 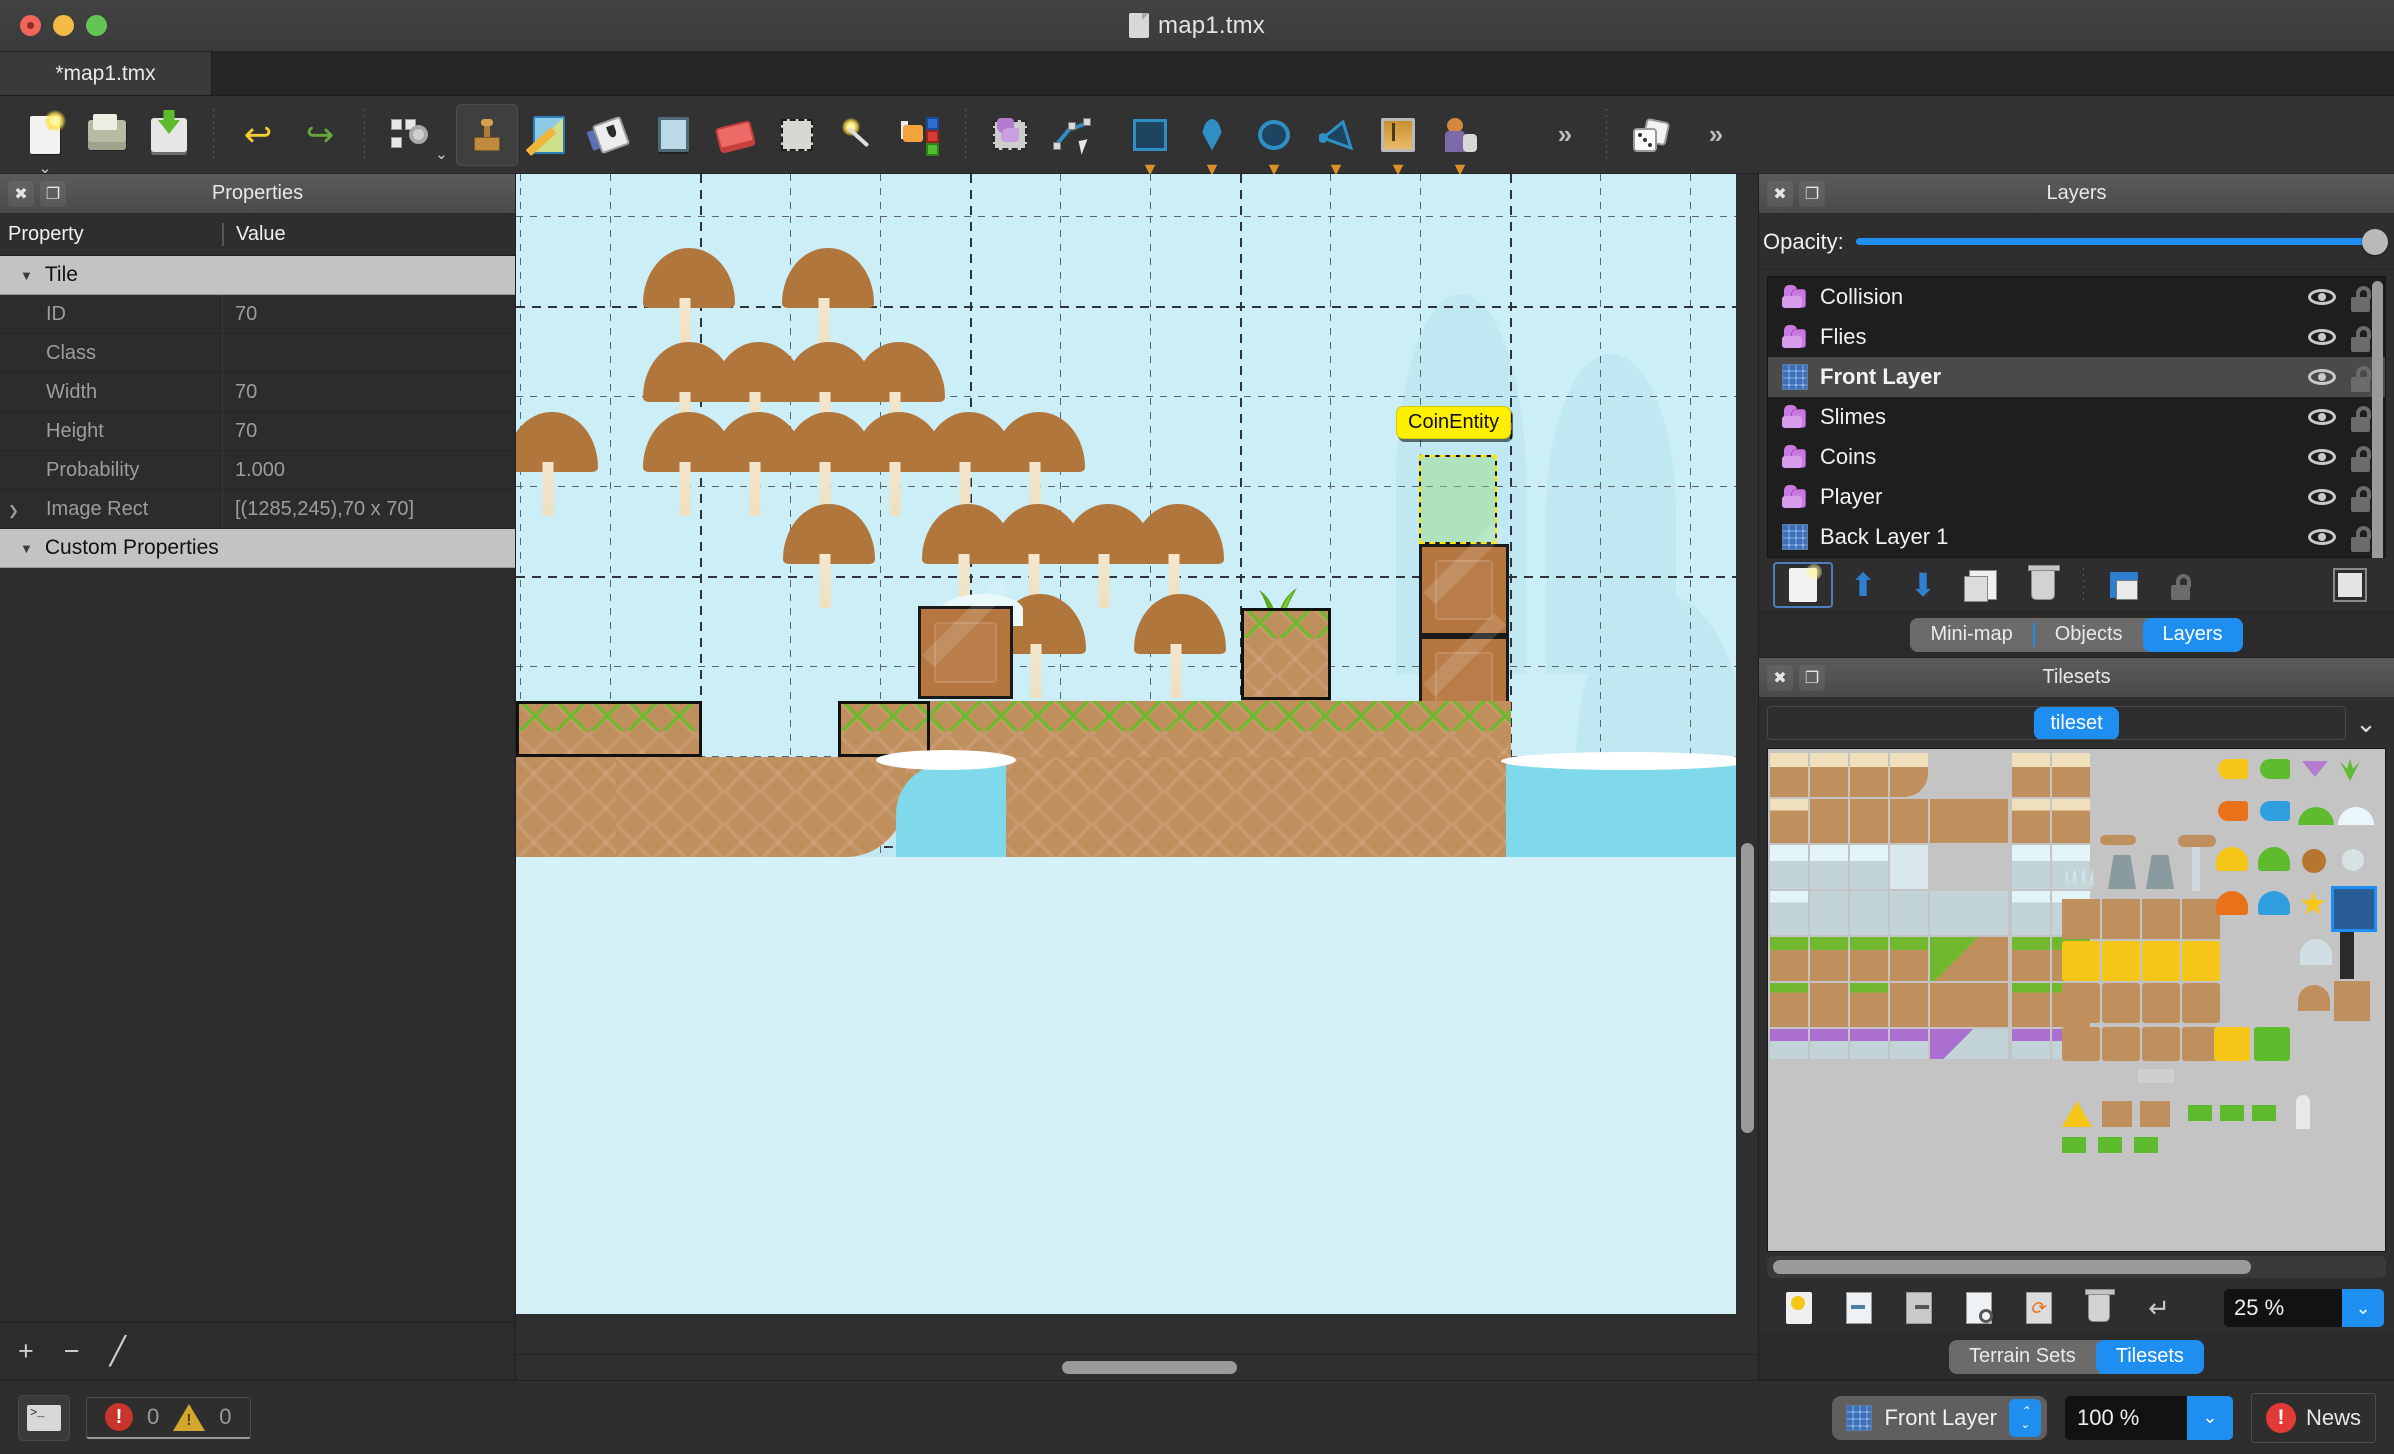 I want to click on dynamic-wrapping-button: ↵, so click(x=2159, y=1308).